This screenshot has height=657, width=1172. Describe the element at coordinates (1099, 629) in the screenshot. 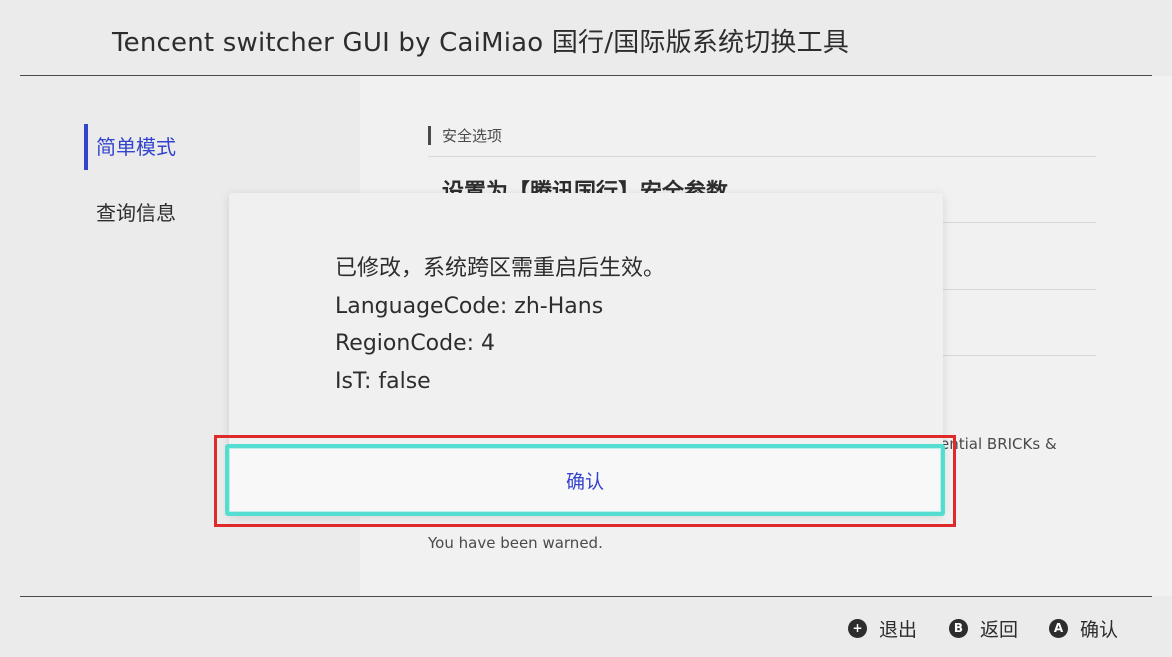

I see `confirm-label: 确认` at that location.